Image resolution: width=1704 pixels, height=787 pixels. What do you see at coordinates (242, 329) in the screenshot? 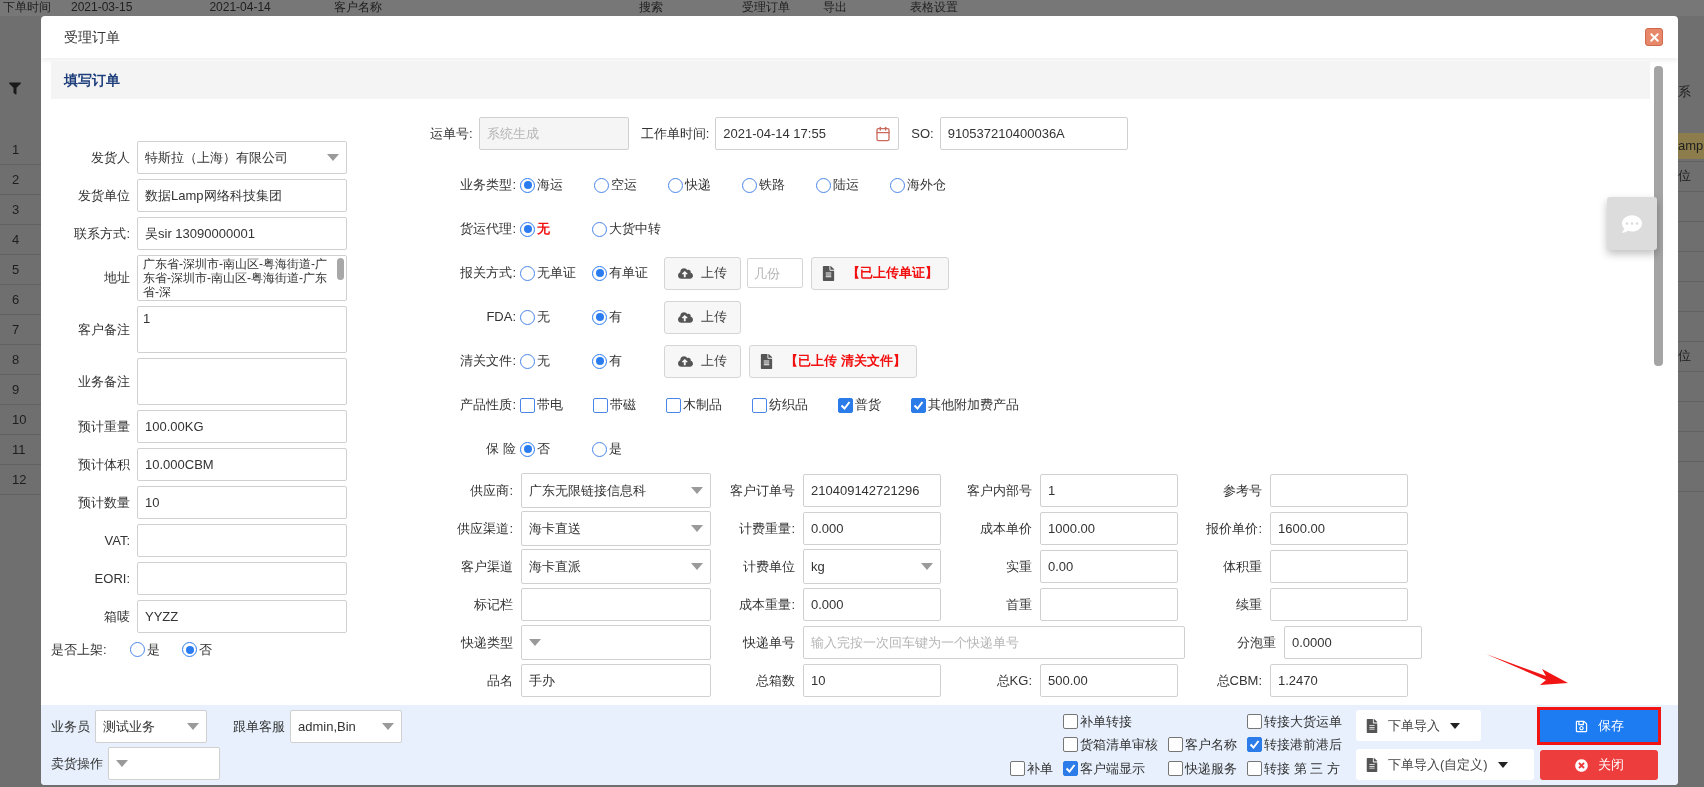
I see `textarea-field: 1` at bounding box center [242, 329].